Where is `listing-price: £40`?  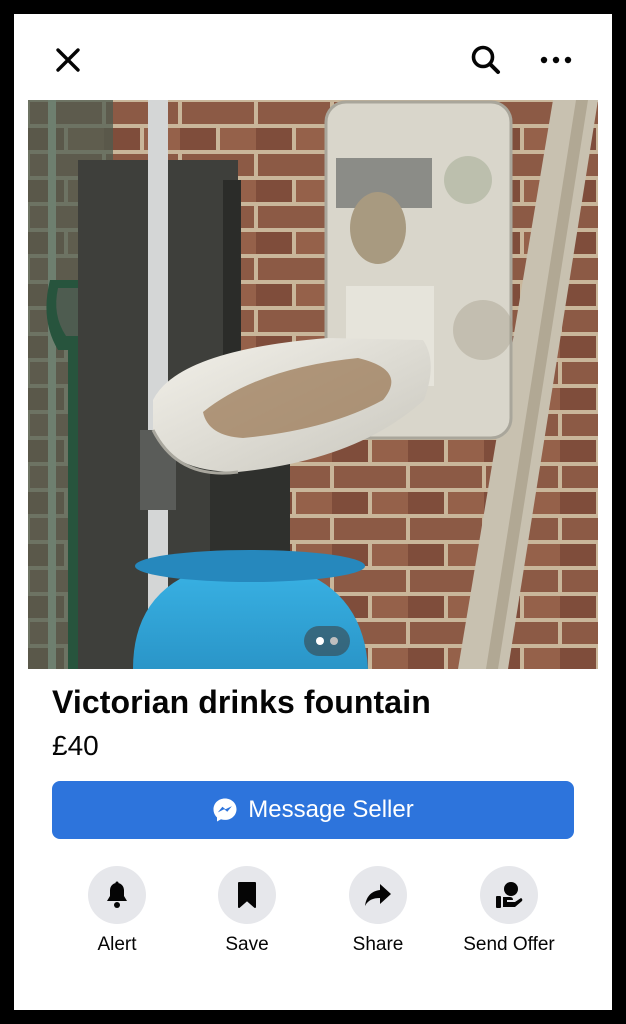
listing-price: £40 is located at coordinates (75, 745).